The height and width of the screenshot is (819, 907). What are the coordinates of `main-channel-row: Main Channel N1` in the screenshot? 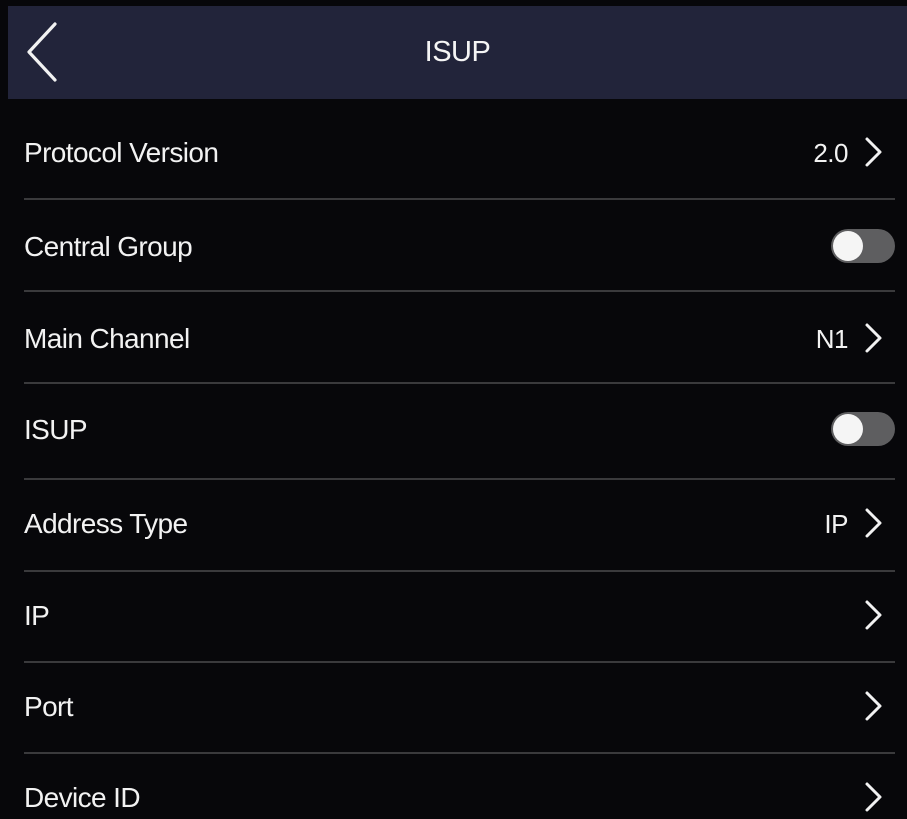 It's located at (453, 338).